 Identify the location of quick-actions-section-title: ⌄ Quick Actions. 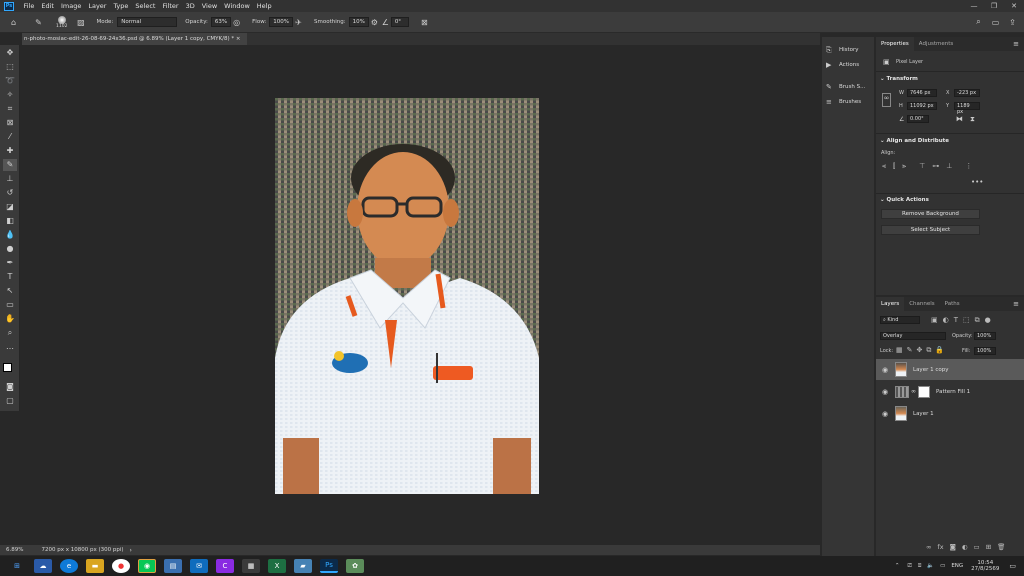
(904, 200).